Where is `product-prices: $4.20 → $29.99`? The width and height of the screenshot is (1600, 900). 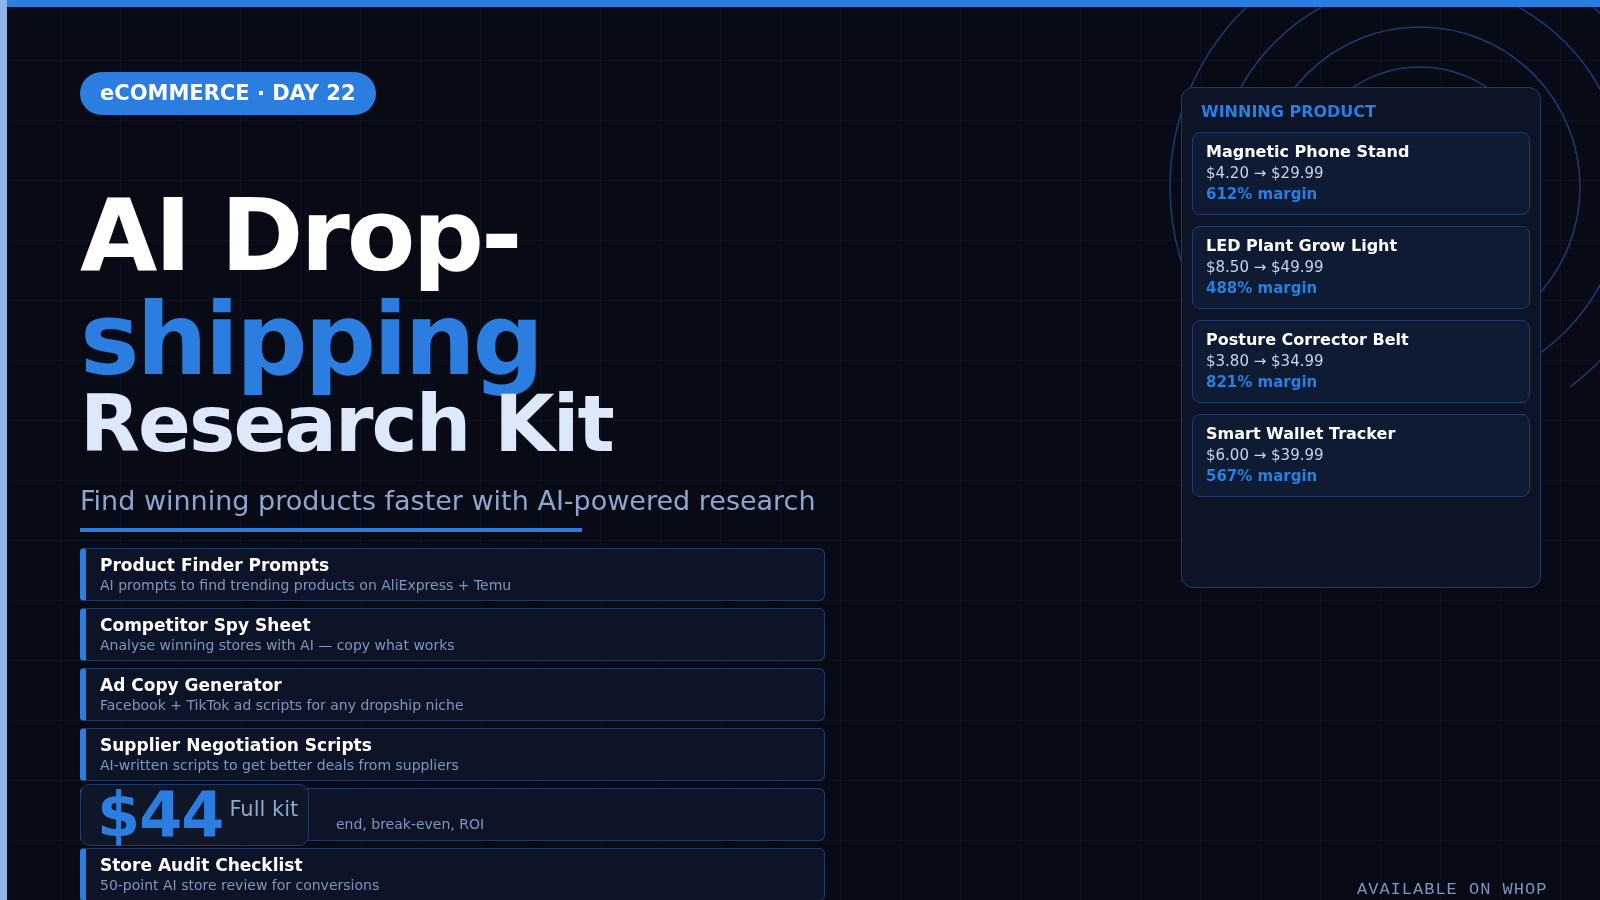
product-prices: $4.20 → $29.99 is located at coordinates (1265, 173).